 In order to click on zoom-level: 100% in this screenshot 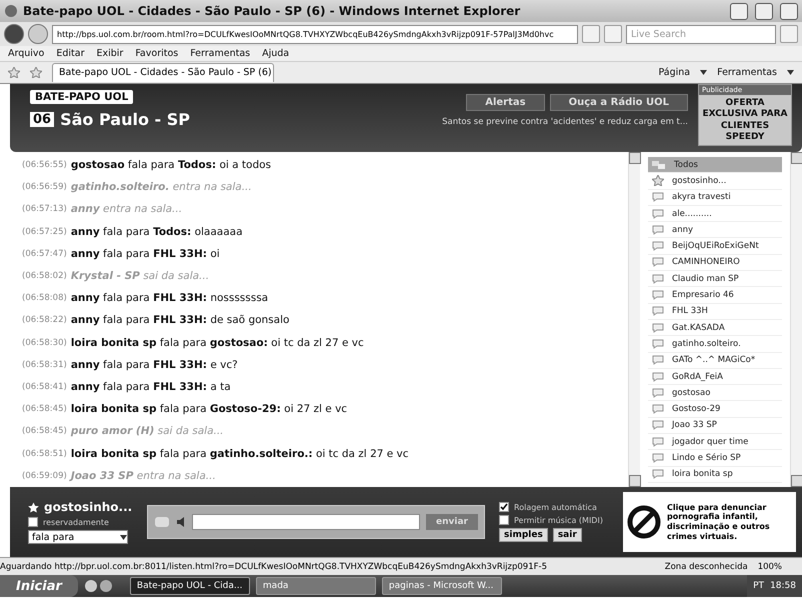, I will do `click(770, 567)`.